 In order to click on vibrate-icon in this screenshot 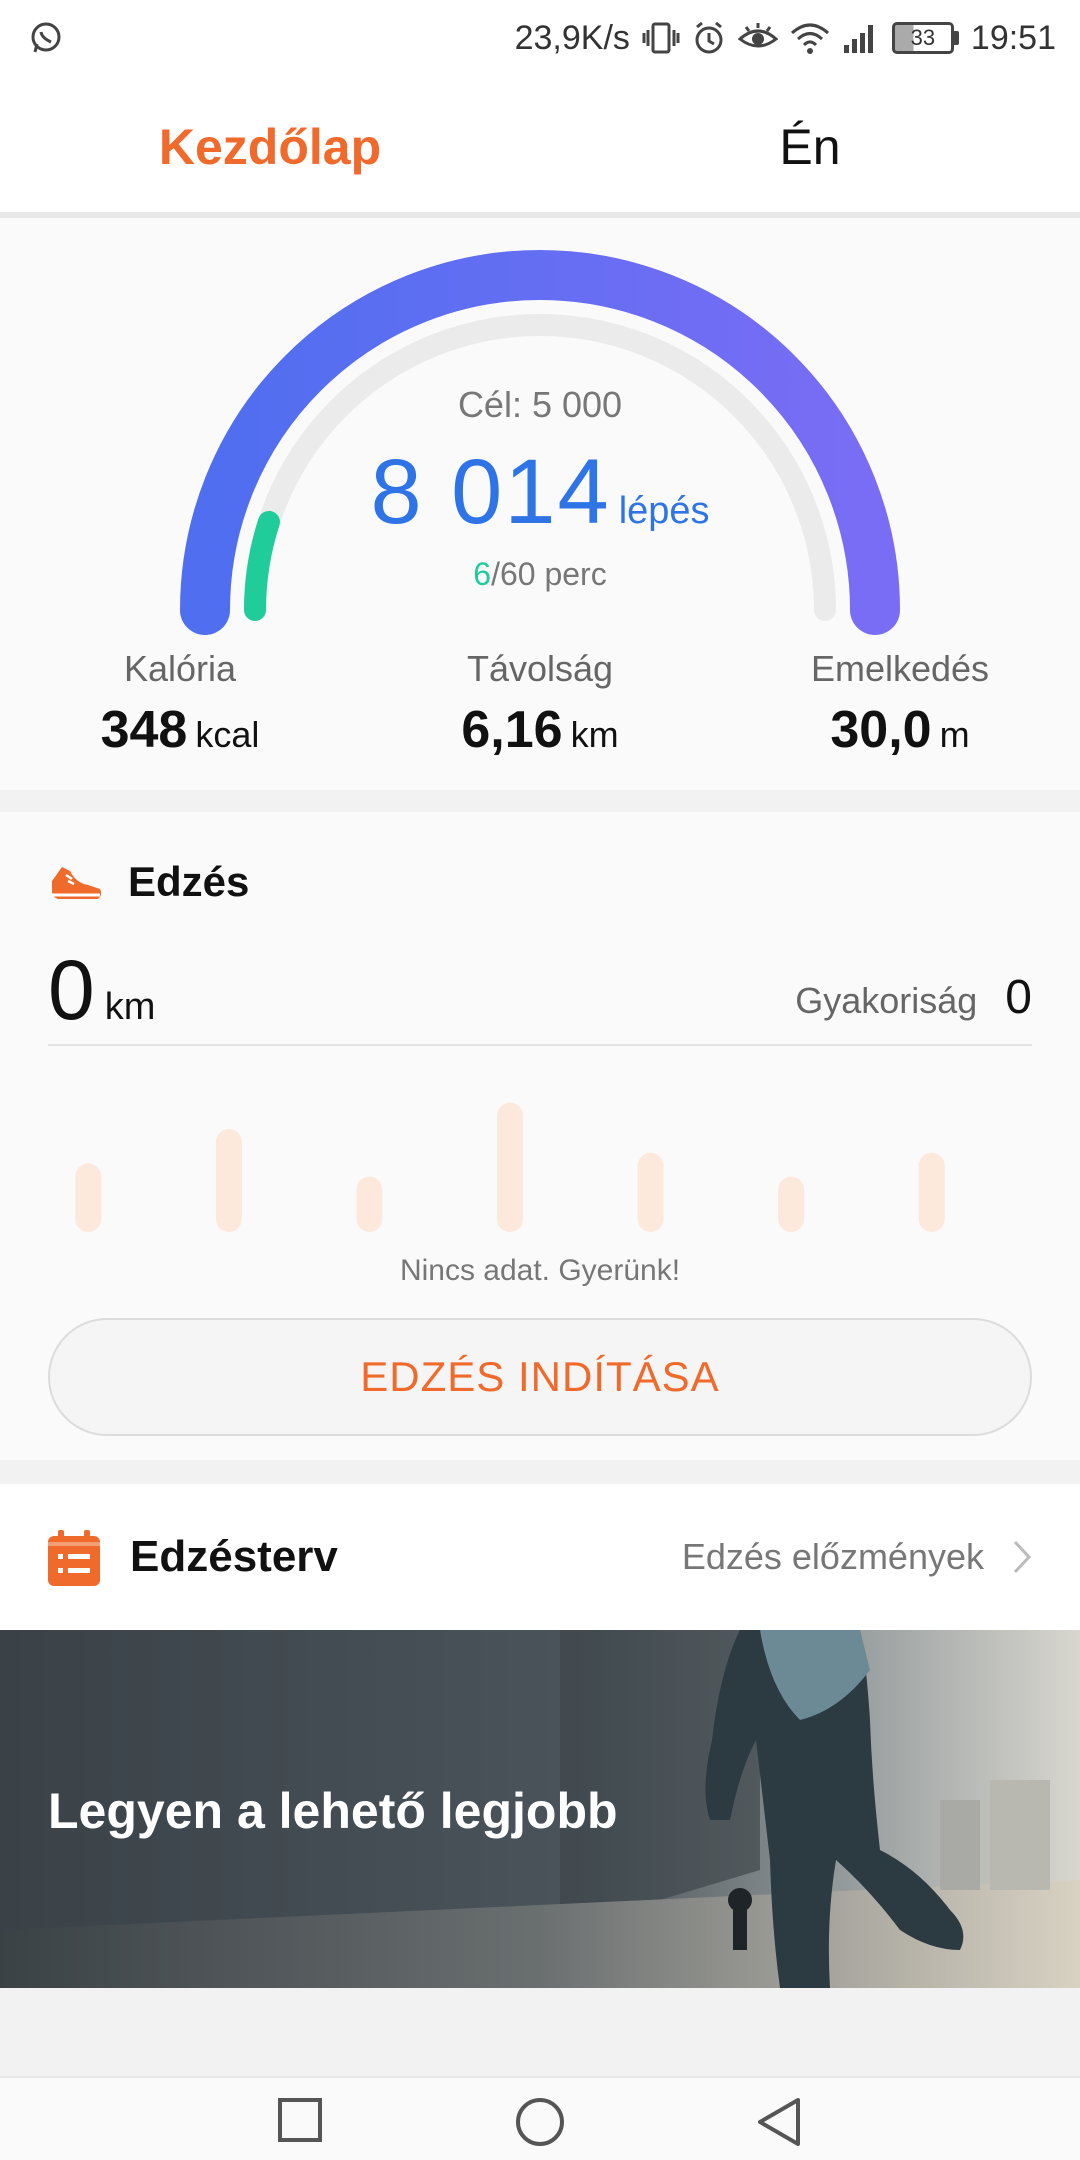, I will do `click(661, 38)`.